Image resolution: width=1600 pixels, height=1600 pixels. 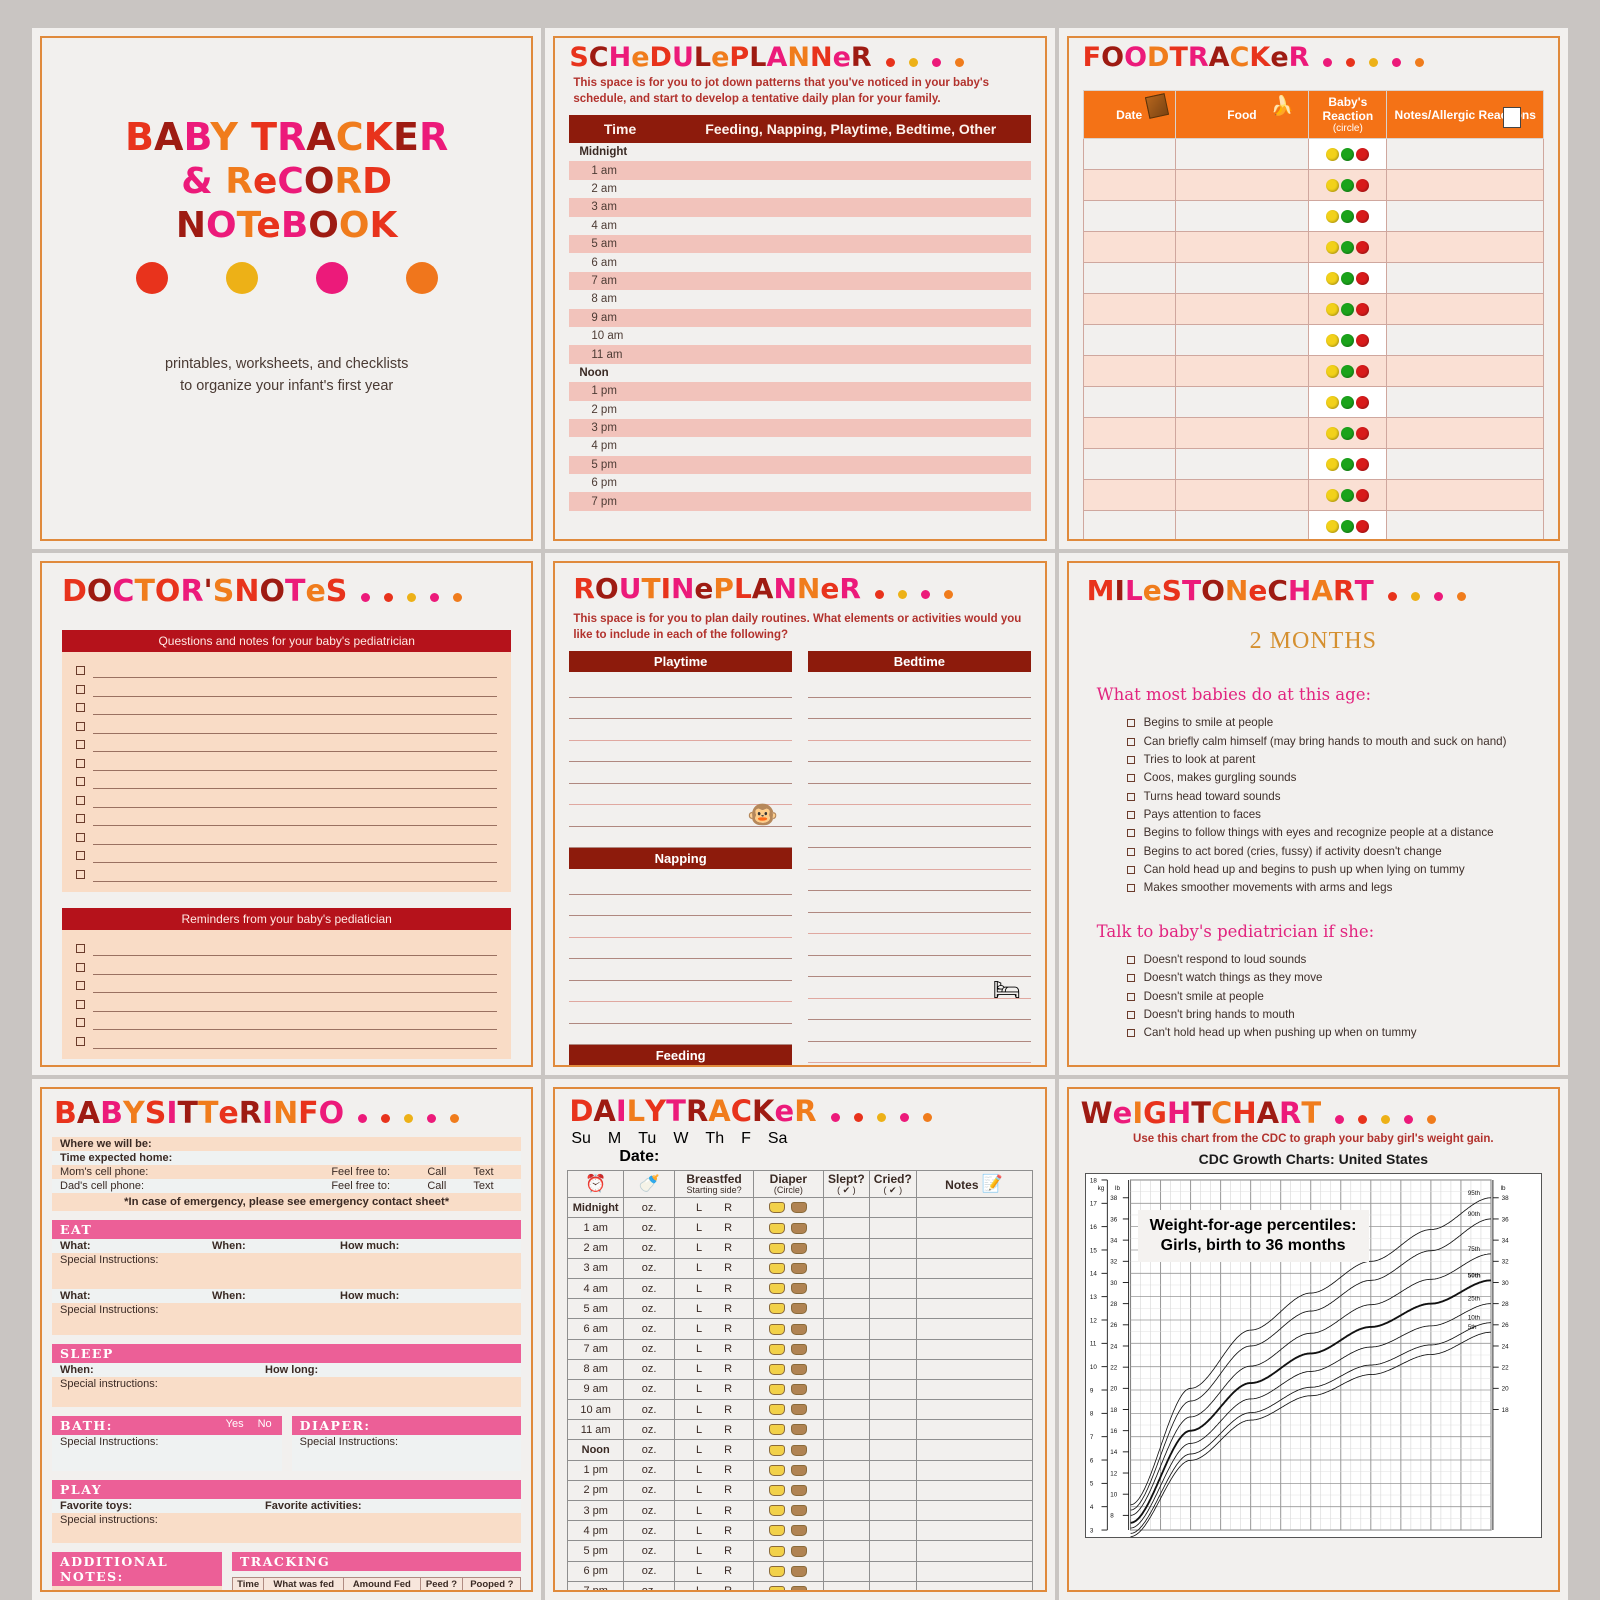 What do you see at coordinates (287, 771) in the screenshot?
I see `doctors-notes-section1-lines` at bounding box center [287, 771].